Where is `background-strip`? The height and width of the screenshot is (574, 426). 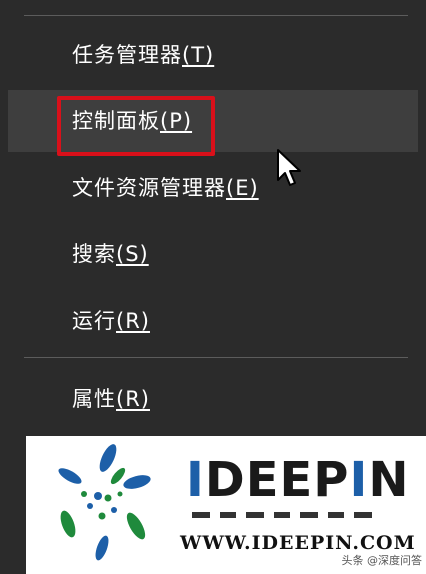 background-strip is located at coordinates (13, 503).